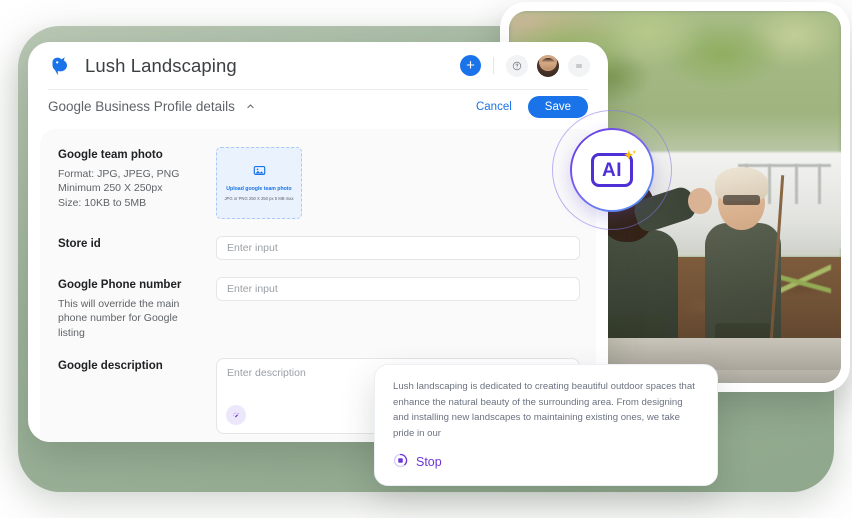 The image size is (852, 518). Describe the element at coordinates (259, 173) in the screenshot. I see `image-upload-icon` at that location.